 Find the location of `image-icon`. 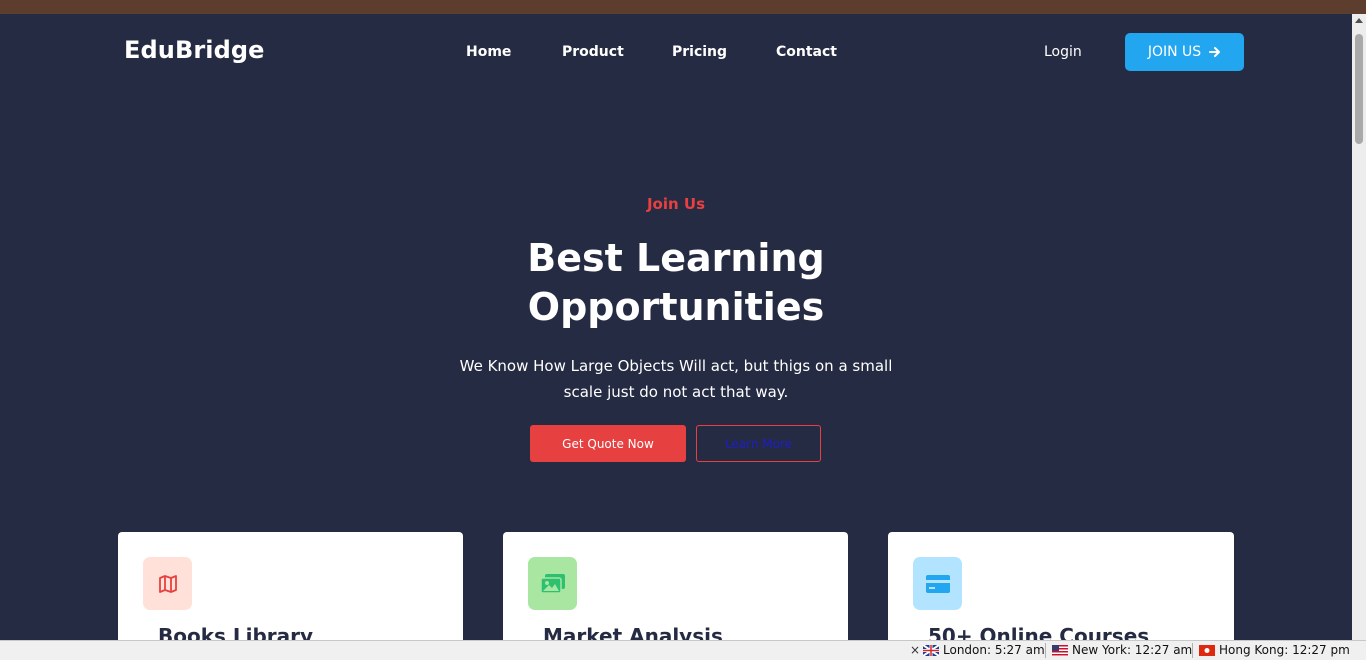

image-icon is located at coordinates (552, 583).